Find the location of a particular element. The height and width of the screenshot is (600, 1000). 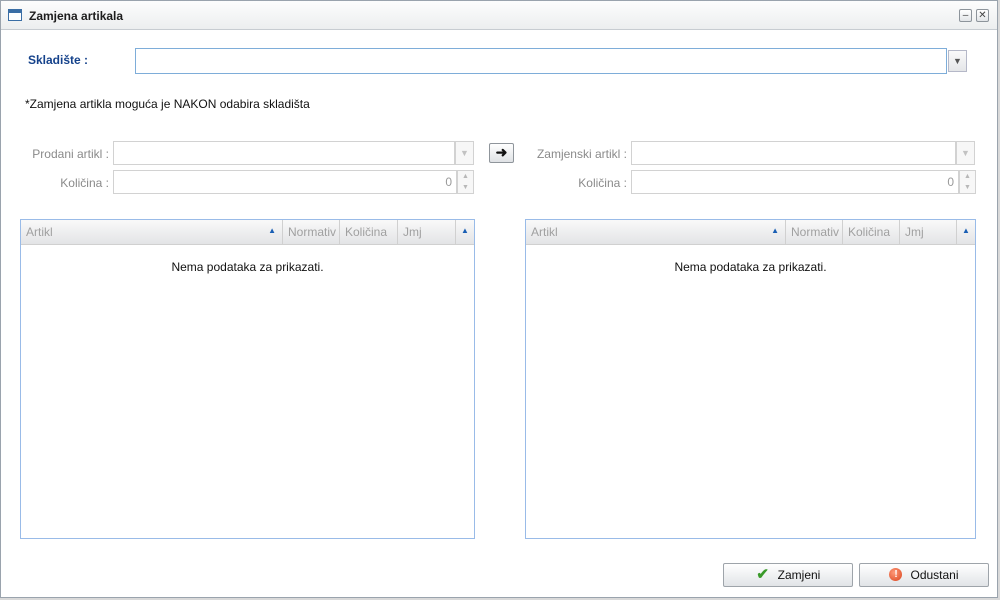

arrow-right-icon: ➜ is located at coordinates (501, 152).